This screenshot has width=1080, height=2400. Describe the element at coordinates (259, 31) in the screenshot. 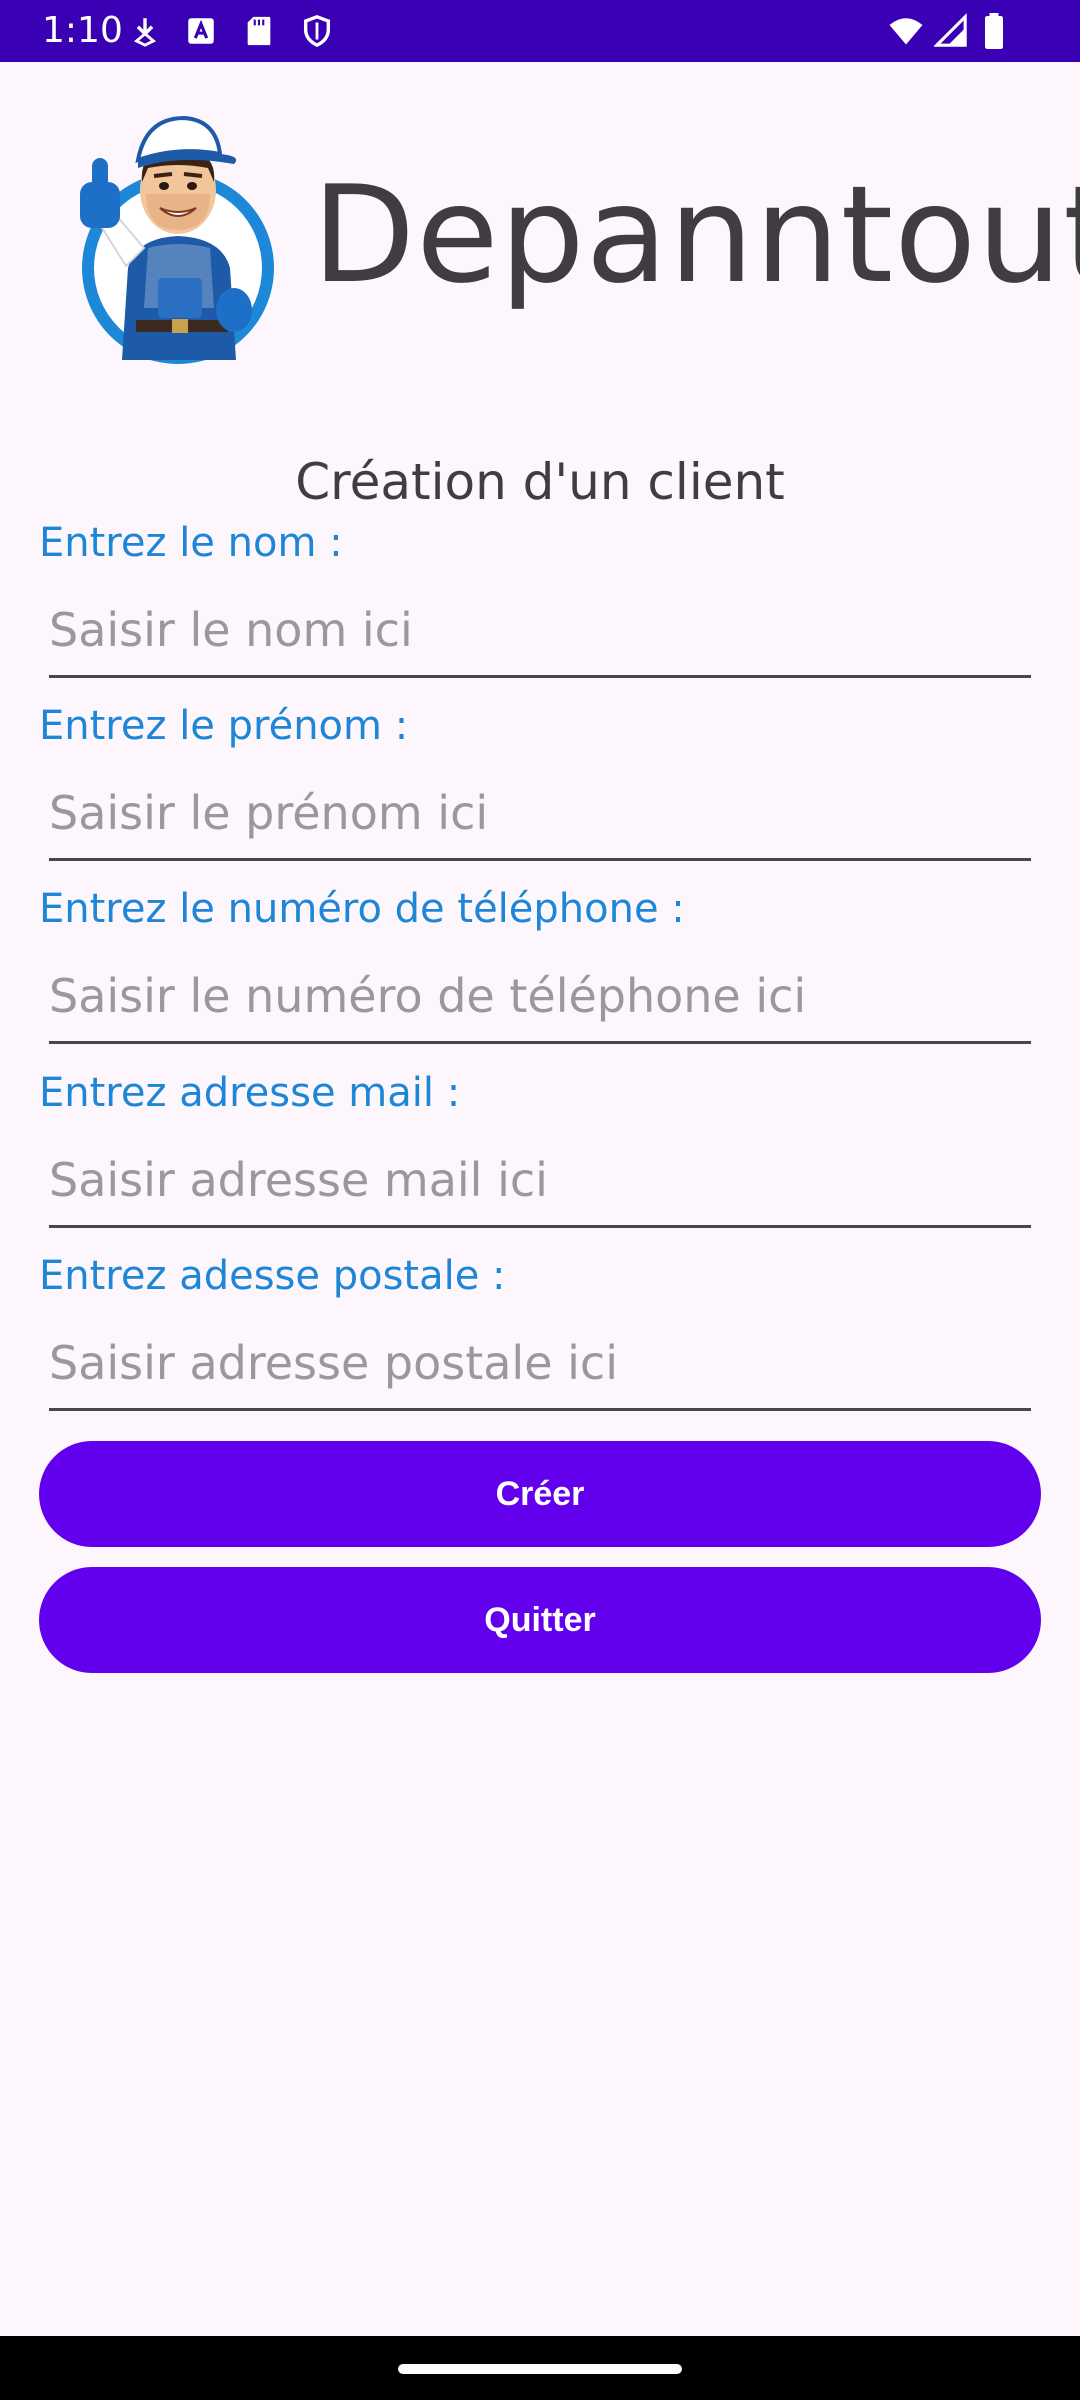

I see `sd-card-icon` at that location.